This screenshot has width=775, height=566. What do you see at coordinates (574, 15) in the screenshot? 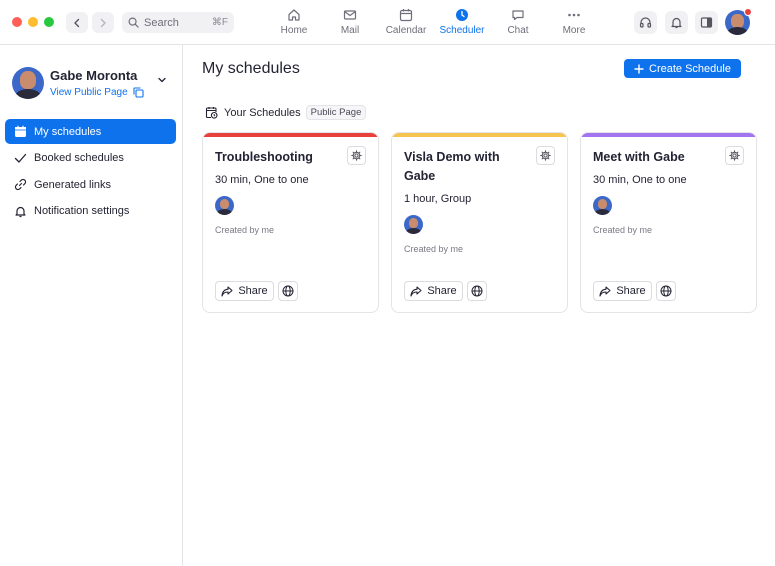
I see `more-icon` at bounding box center [574, 15].